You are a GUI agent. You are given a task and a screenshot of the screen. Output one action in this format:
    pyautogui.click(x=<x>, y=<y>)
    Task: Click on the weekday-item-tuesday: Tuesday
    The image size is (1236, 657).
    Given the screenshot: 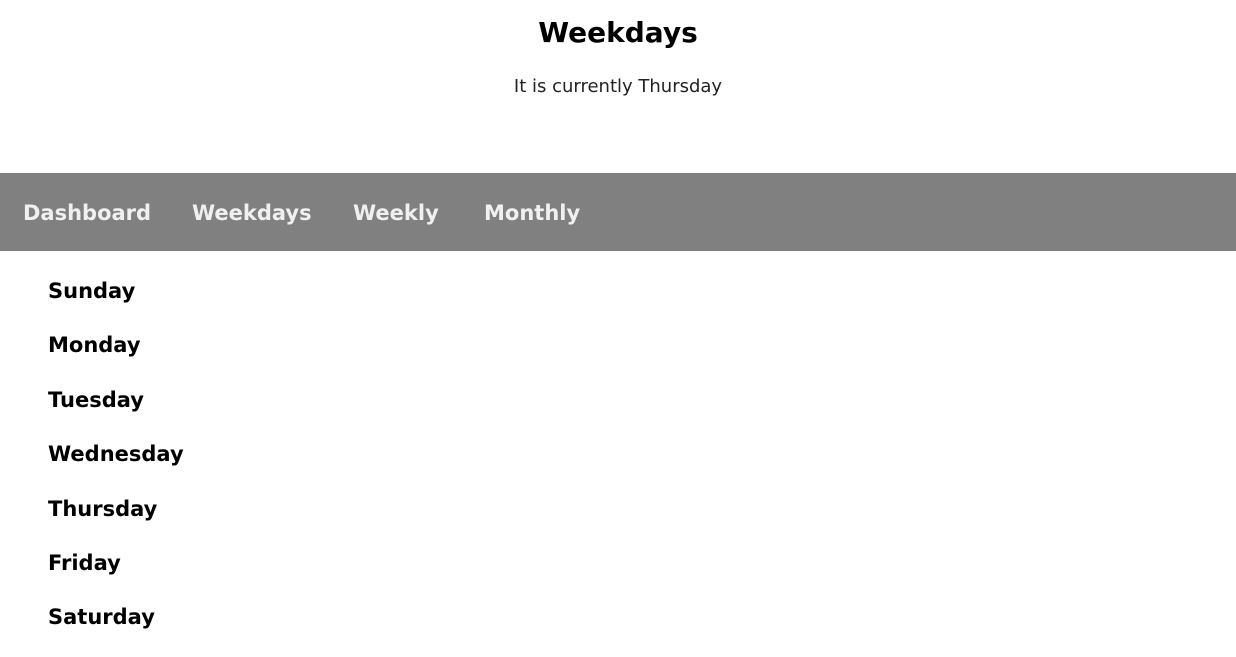 What is the action you would take?
    pyautogui.click(x=96, y=399)
    